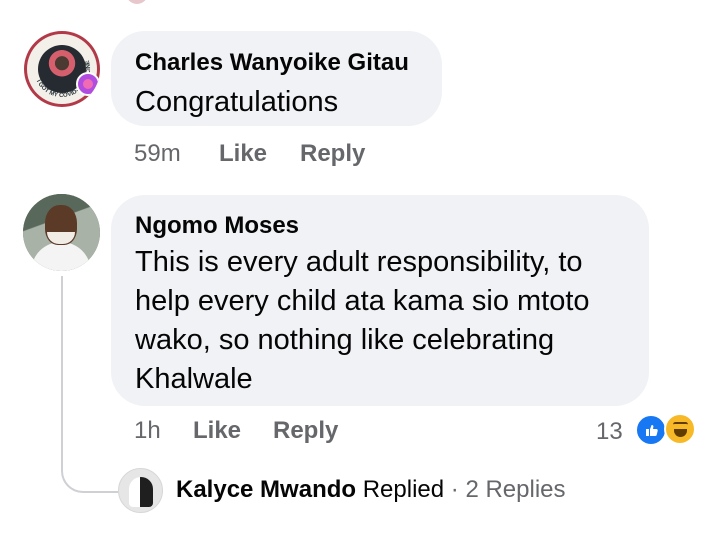 The width and height of the screenshot is (720, 545). I want to click on profile-frame-badge-icon, so click(88, 84).